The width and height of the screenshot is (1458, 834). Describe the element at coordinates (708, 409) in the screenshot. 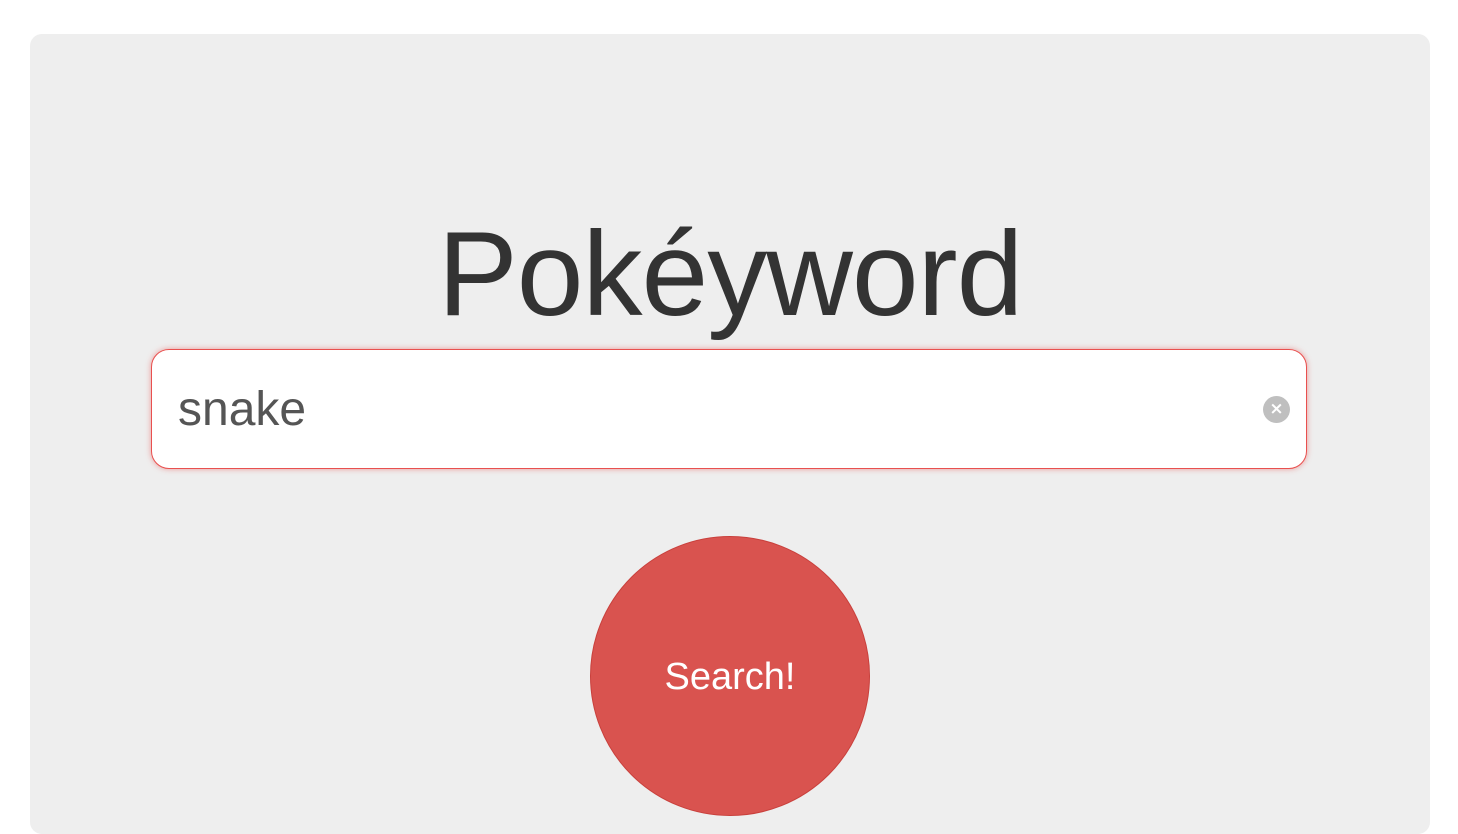

I see `search-input` at that location.